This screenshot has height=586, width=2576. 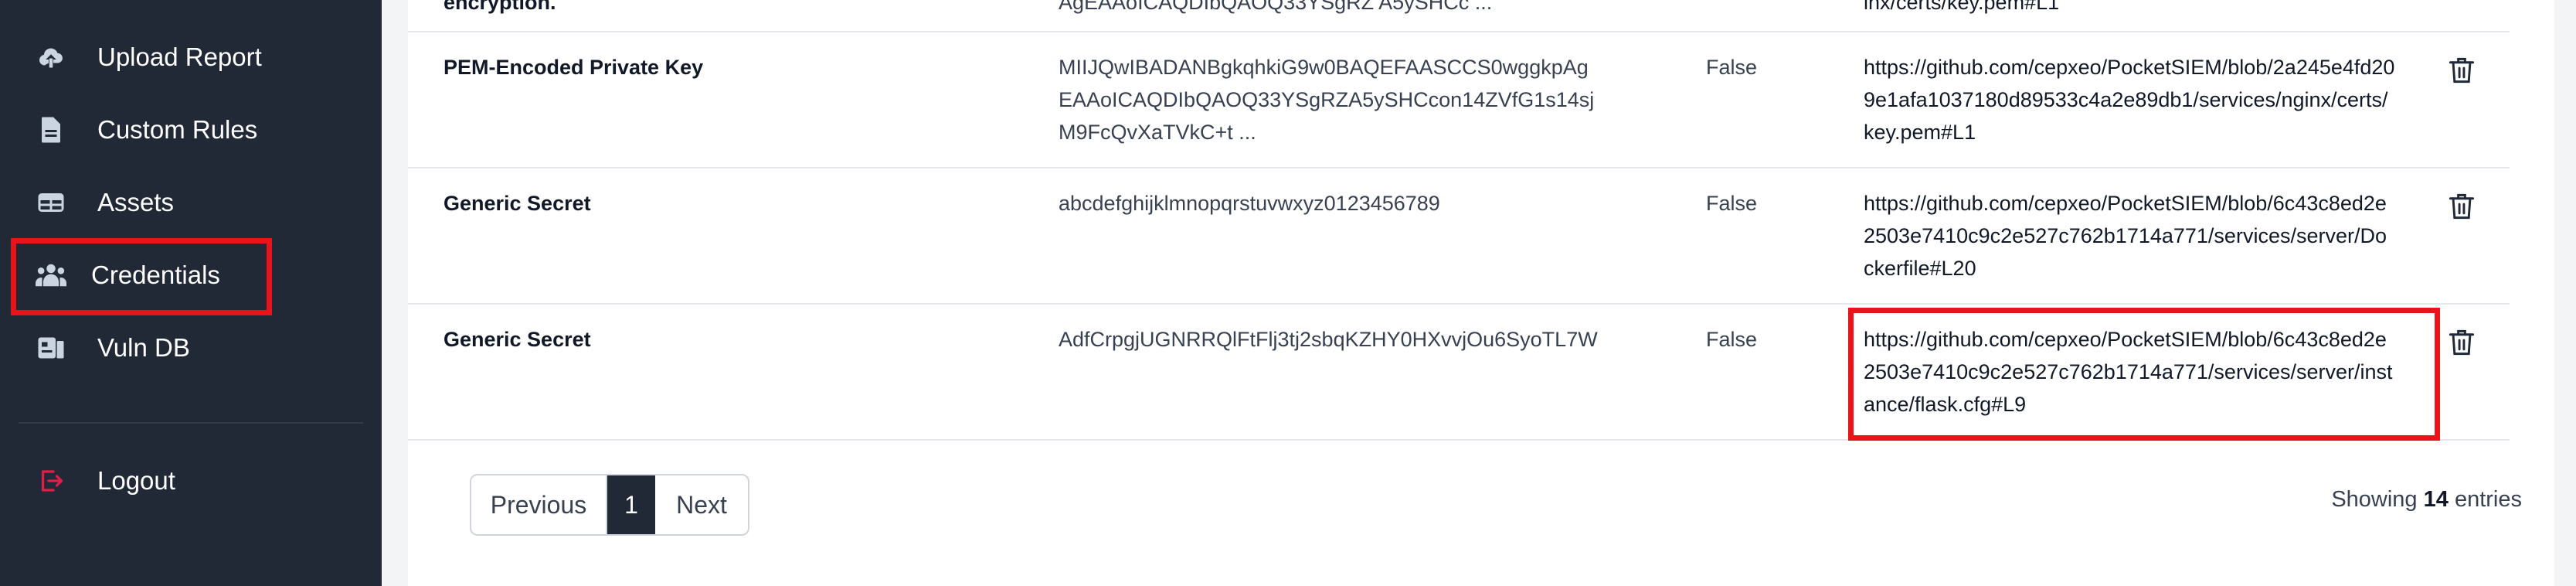 What do you see at coordinates (2144, 374) in the screenshot?
I see `highlight-box-url` at bounding box center [2144, 374].